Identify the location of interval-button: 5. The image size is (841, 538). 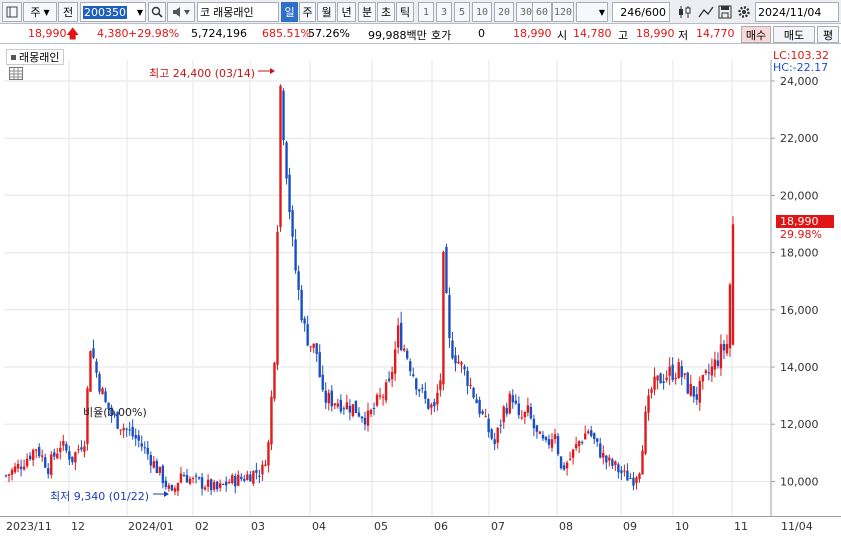
(462, 12).